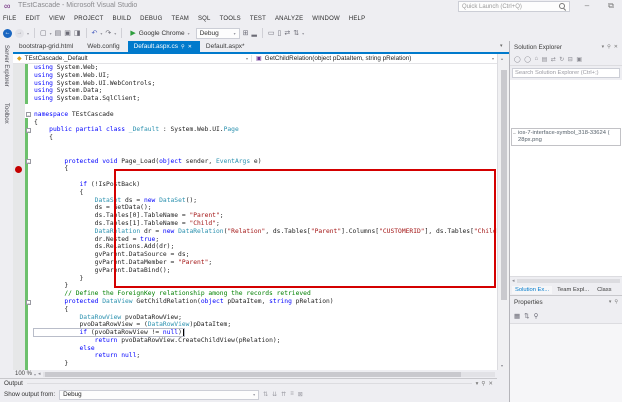 Image resolution: width=622 pixels, height=402 pixels. Describe the element at coordinates (326, 19) in the screenshot. I see `menu-window: WINDOW` at that location.